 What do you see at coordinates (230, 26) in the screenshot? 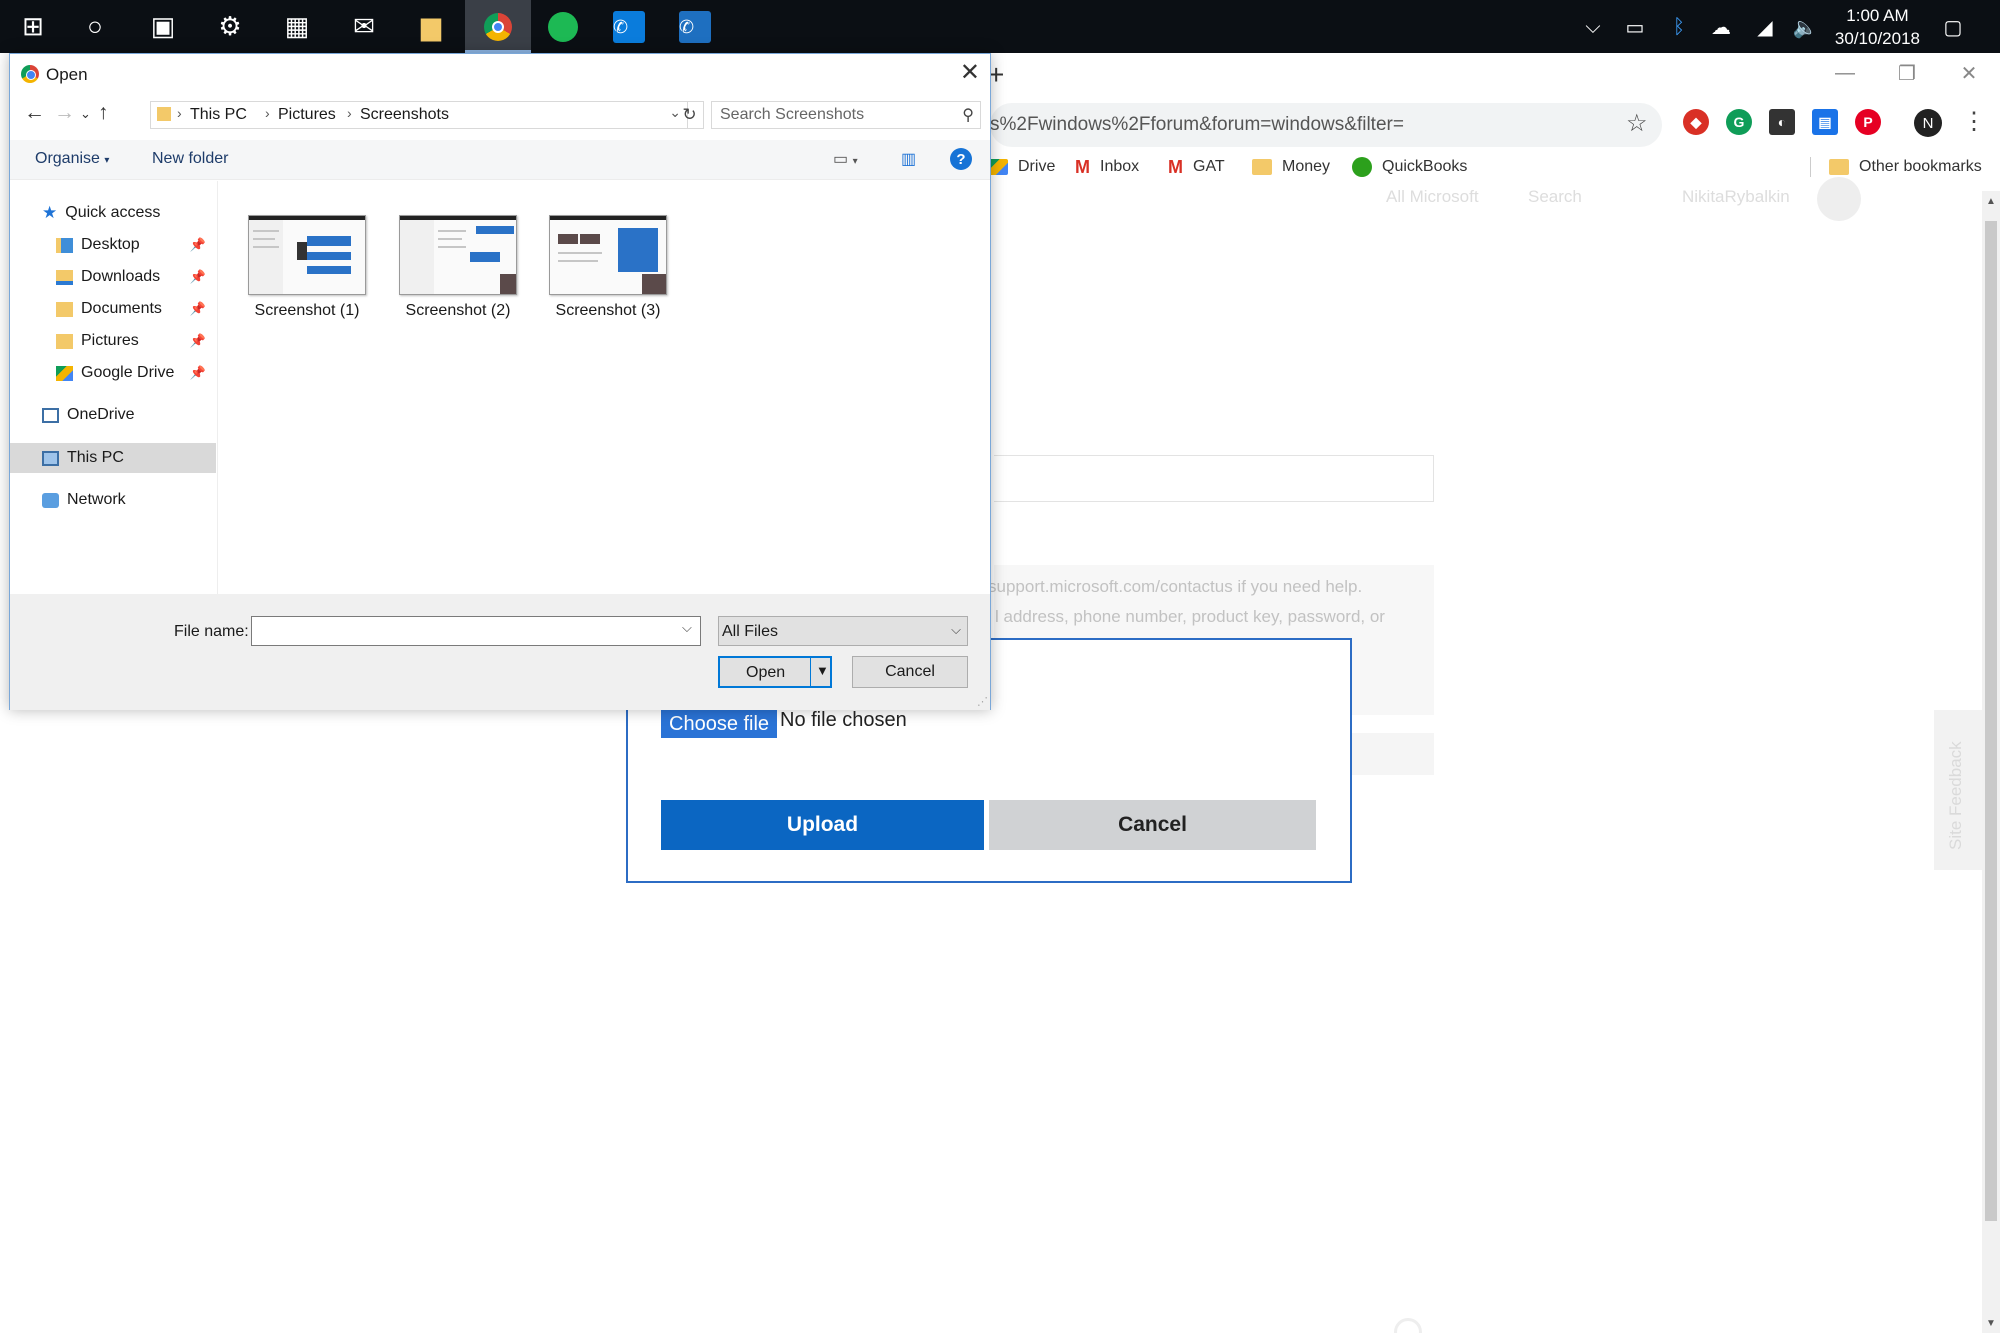
I see `settings-icon: ⚙` at bounding box center [230, 26].